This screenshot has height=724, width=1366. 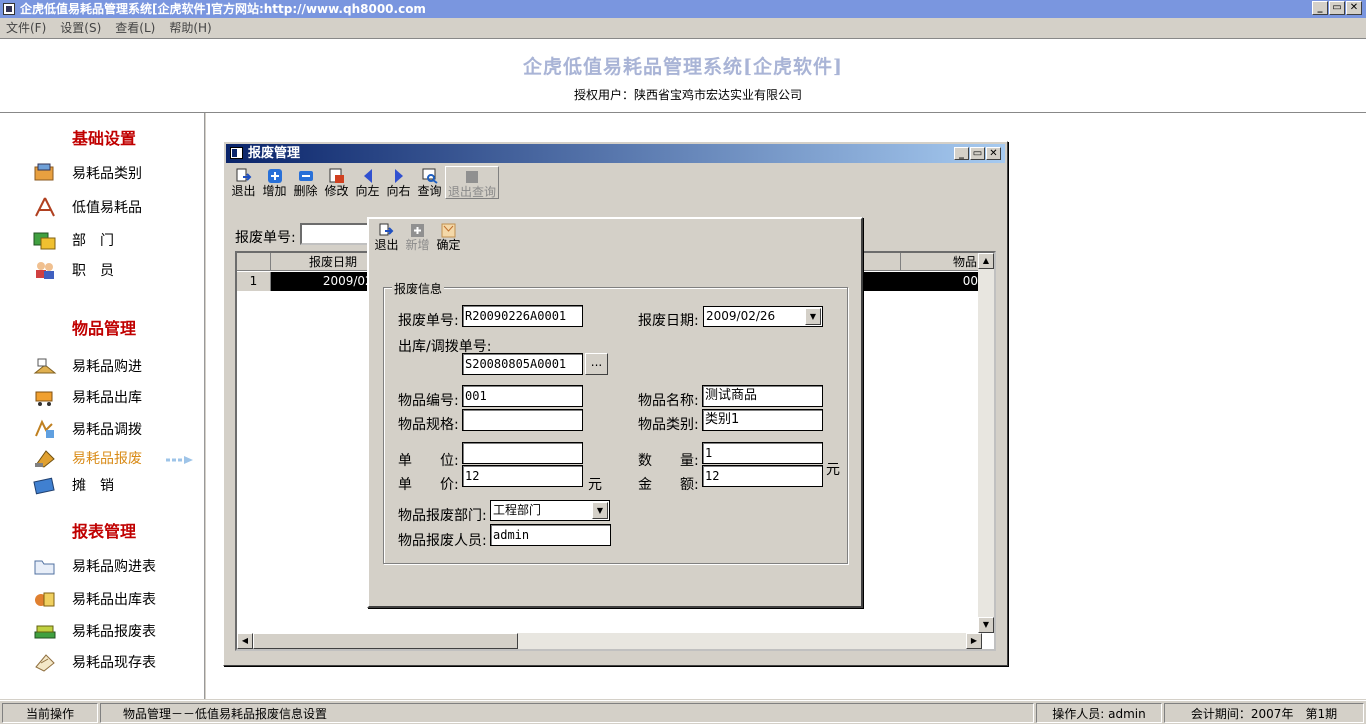 What do you see at coordinates (595, 485) in the screenshot?
I see `price-unit: 元` at bounding box center [595, 485].